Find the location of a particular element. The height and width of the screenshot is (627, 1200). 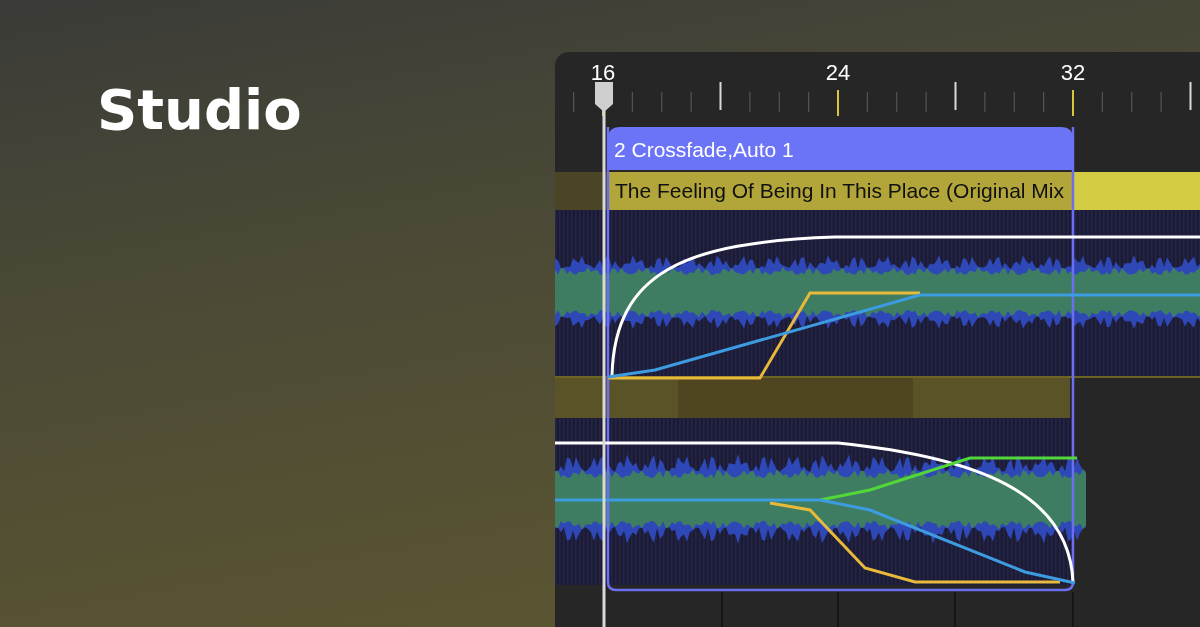

region-name: The Feeling Of Being In This Place (Original Mix is located at coordinates (839, 190).